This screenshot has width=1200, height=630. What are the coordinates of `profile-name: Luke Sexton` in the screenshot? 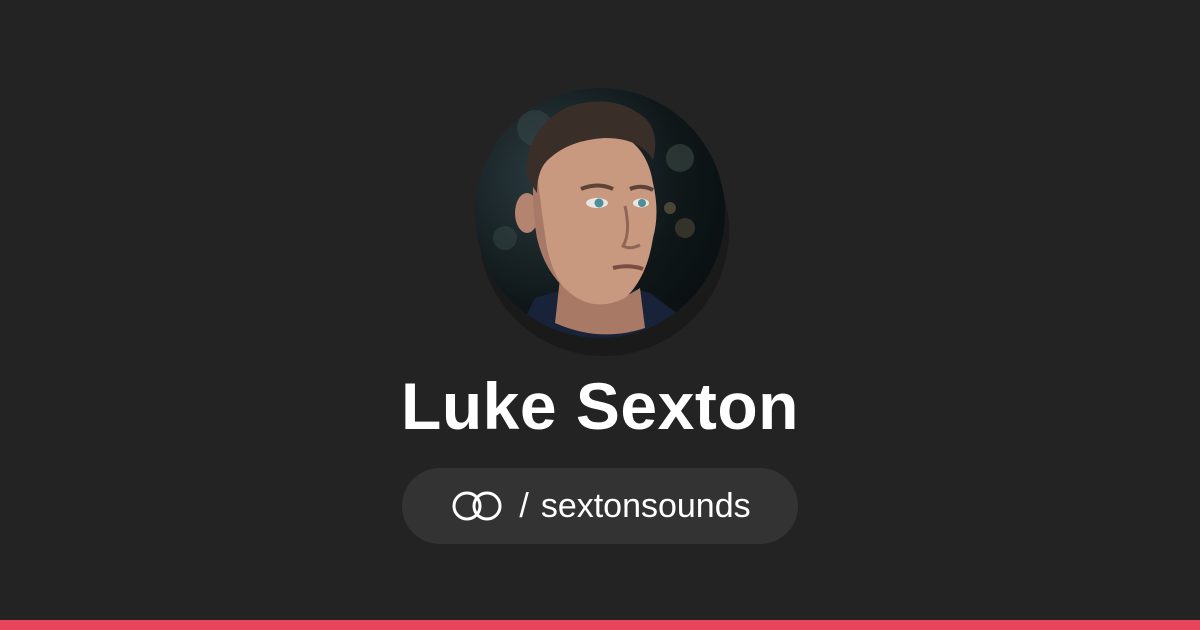 It's located at (600, 406).